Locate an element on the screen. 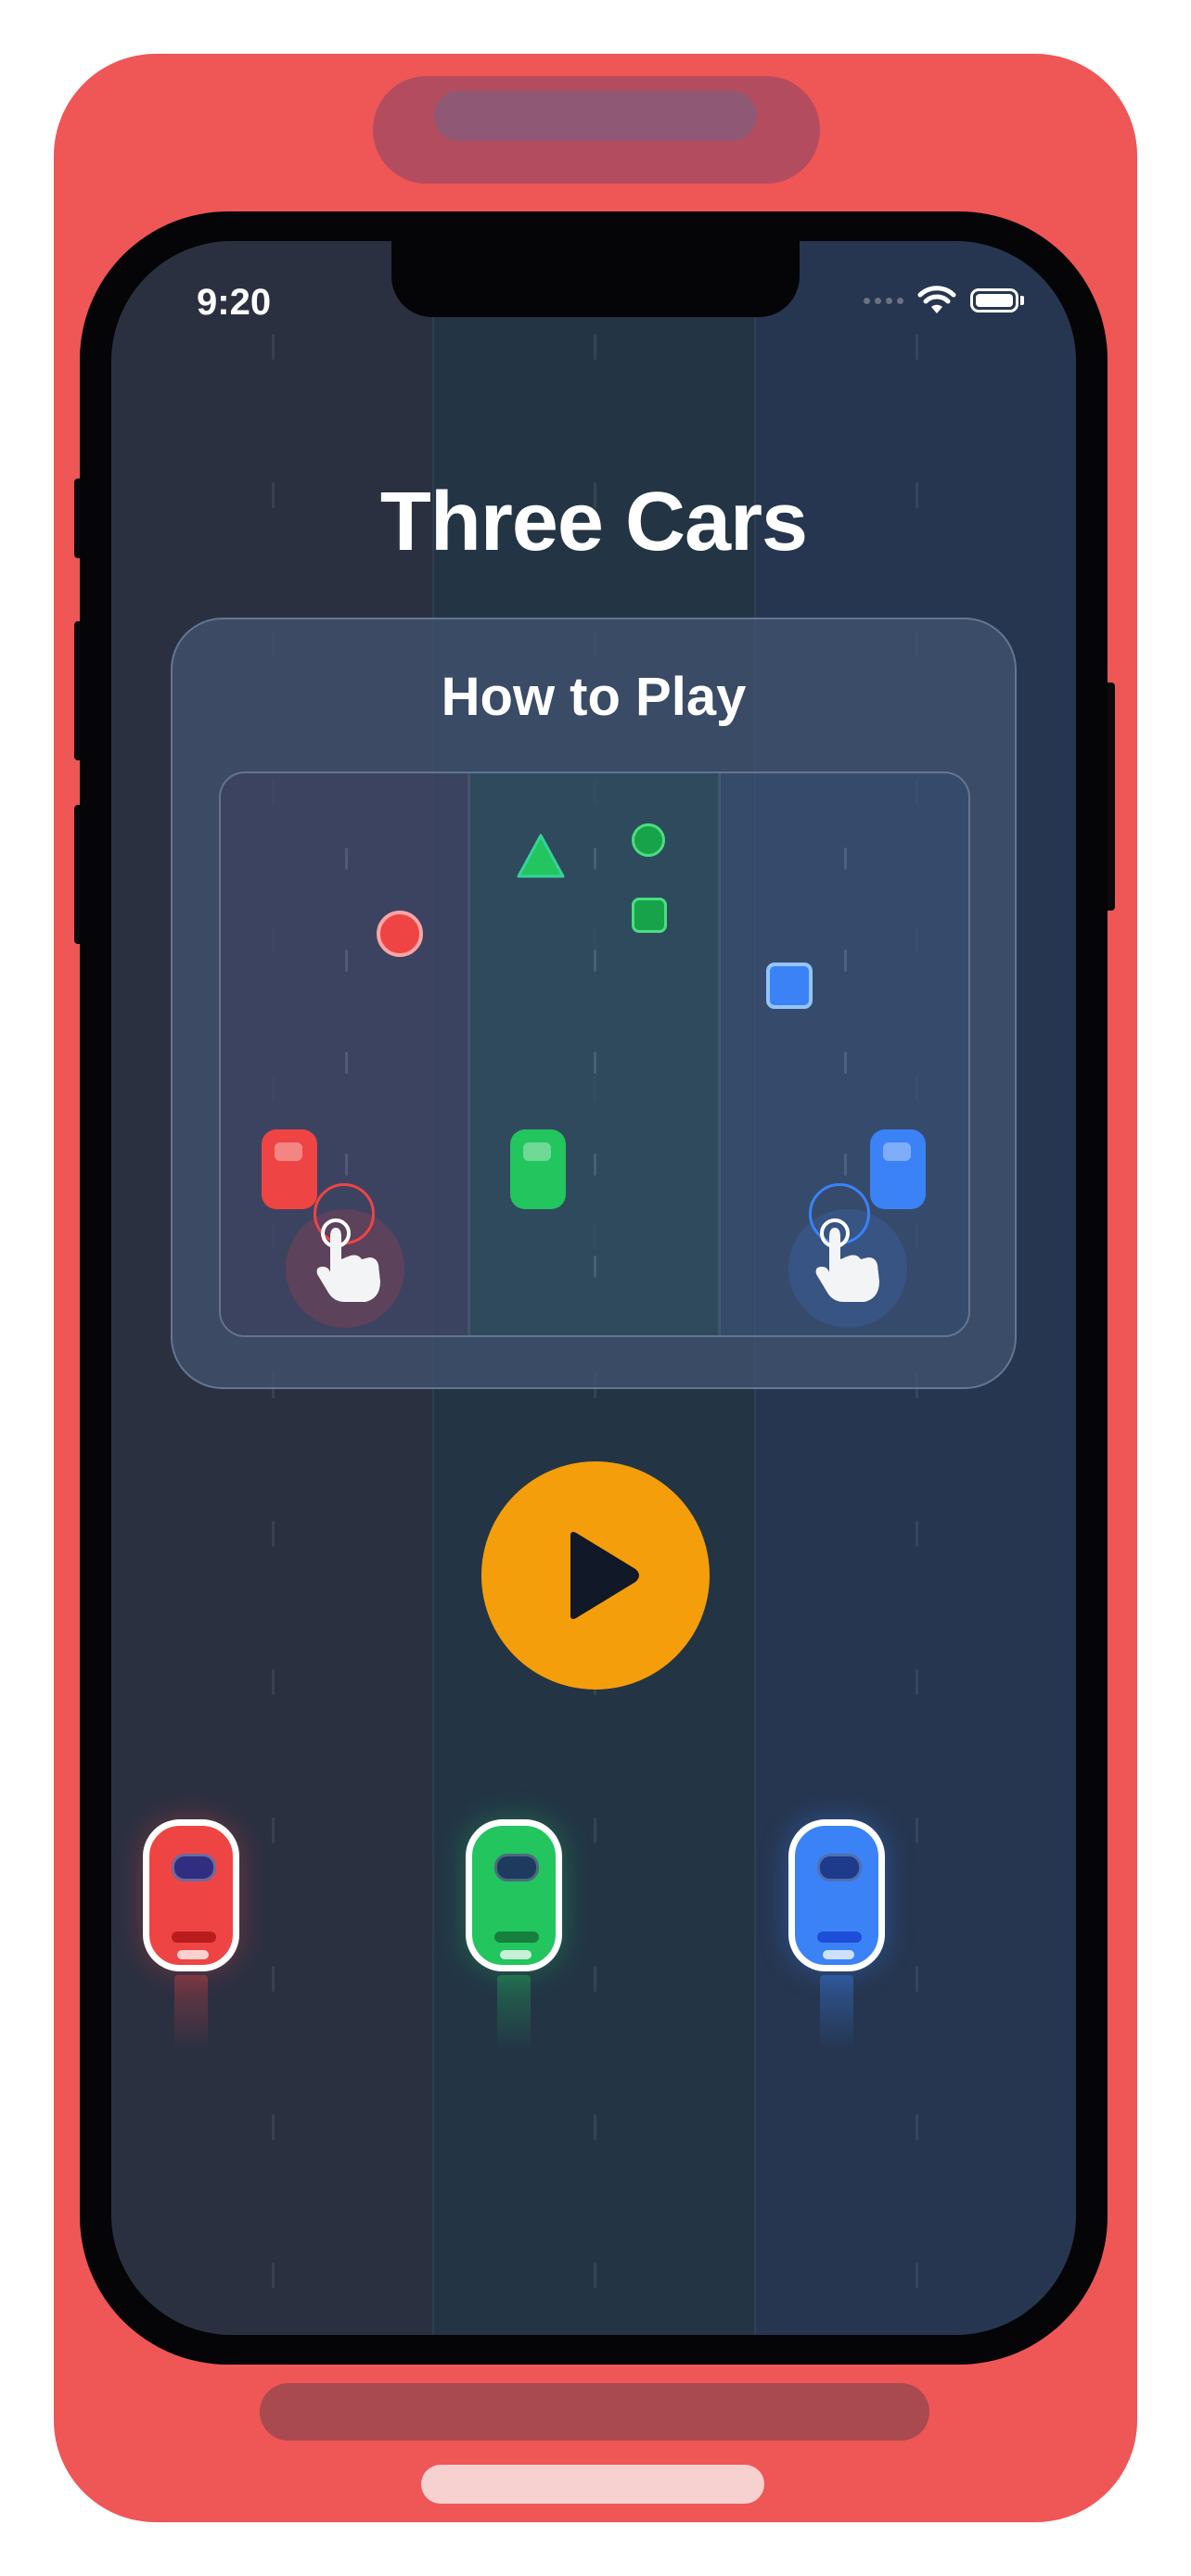 The height and width of the screenshot is (2576, 1191). demo-green-car is located at coordinates (538, 1169).